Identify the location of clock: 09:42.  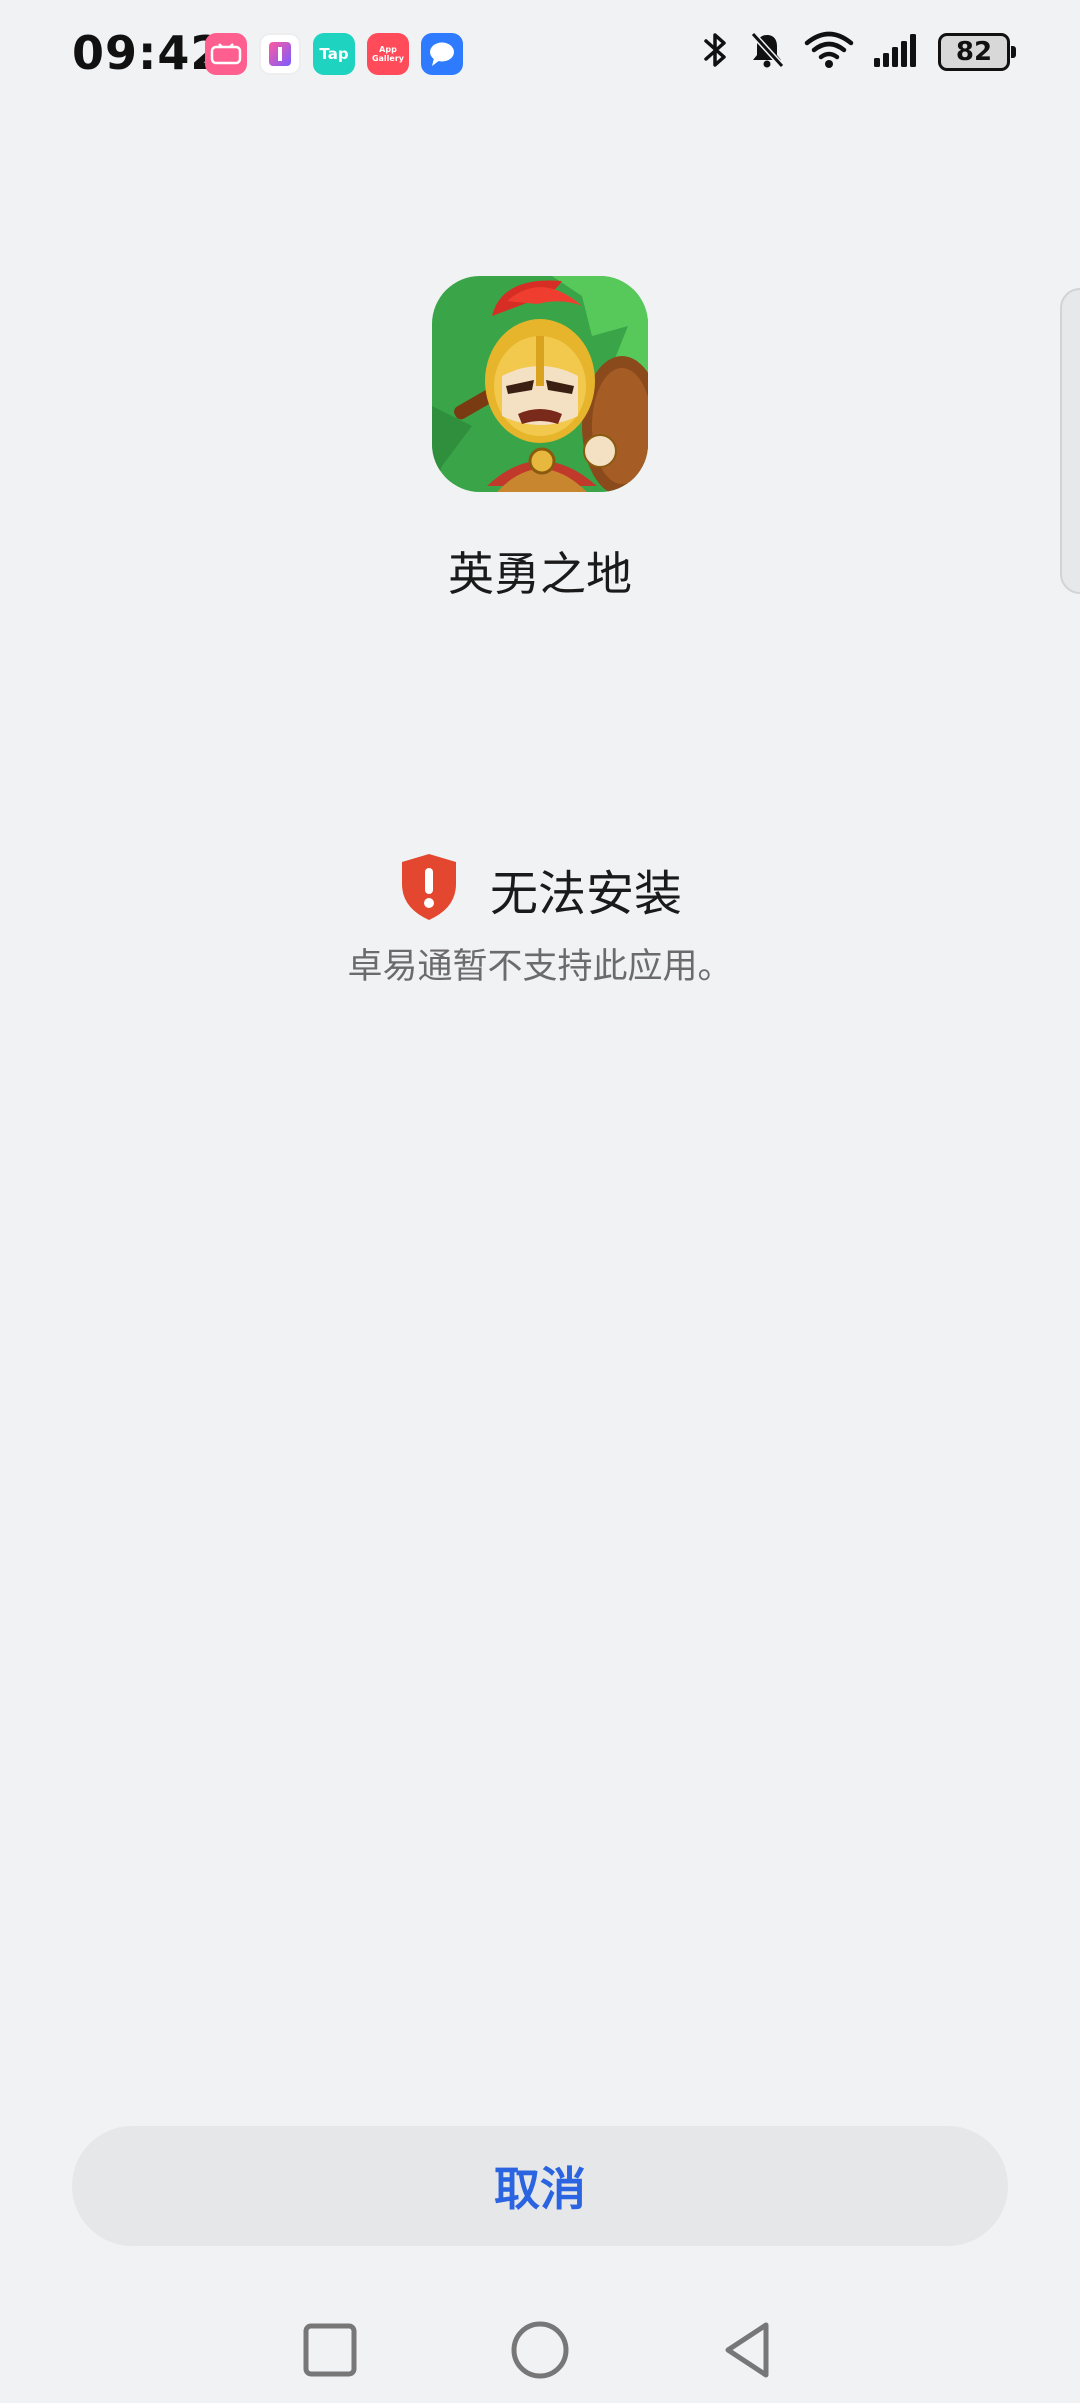
(148, 53).